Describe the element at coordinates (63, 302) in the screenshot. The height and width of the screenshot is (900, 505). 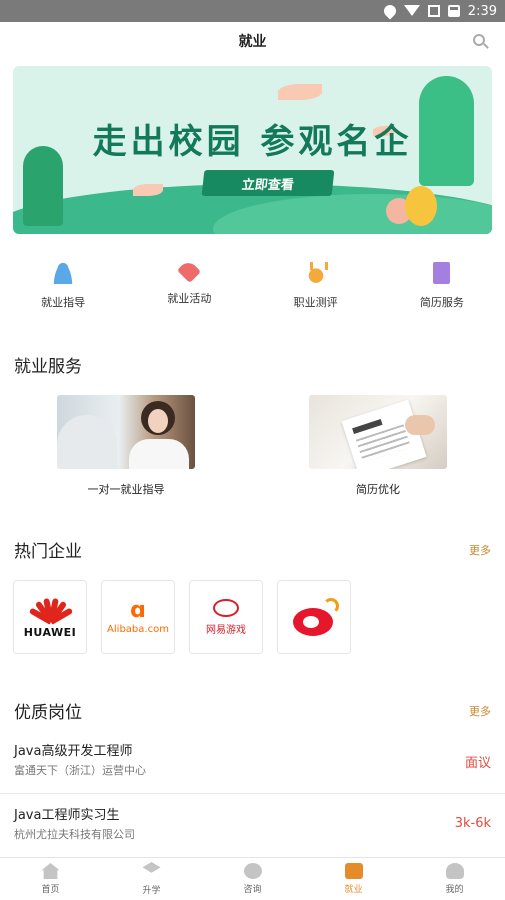
I see `quick-entry-label: 就业指导` at that location.